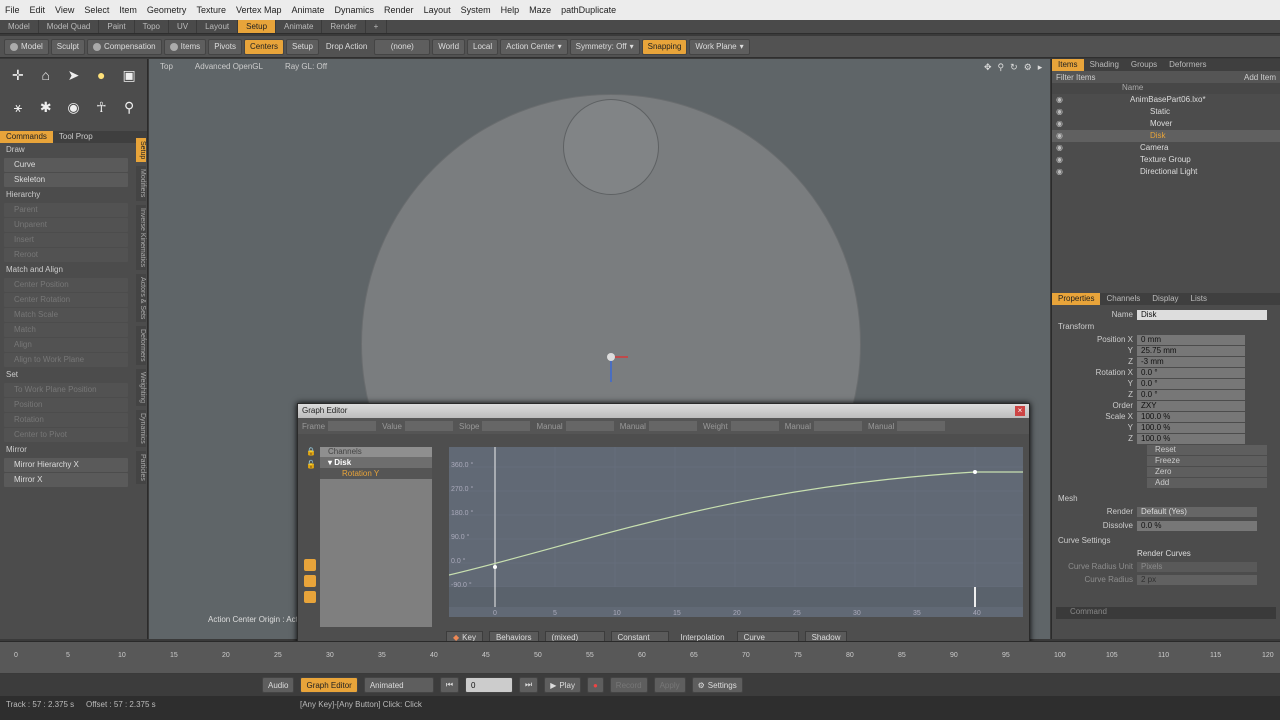 The image size is (1280, 720). Describe the element at coordinates (257, 26) in the screenshot. I see `tab-setup: Setup` at that location.